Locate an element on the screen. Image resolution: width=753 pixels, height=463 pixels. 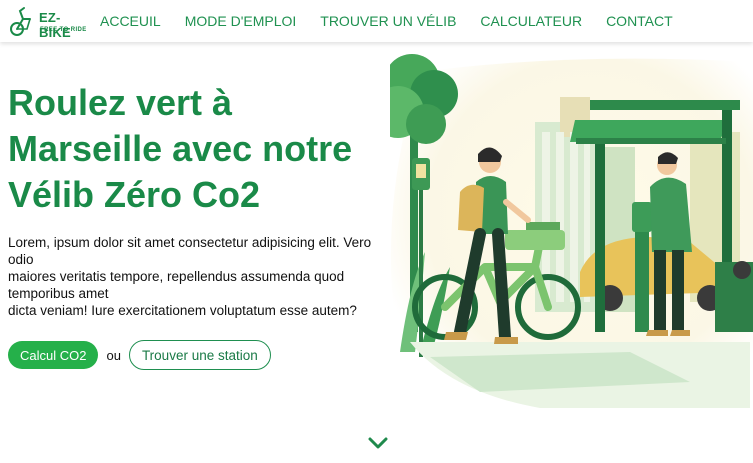
bicycle-logo-icon is located at coordinates (20, 21).